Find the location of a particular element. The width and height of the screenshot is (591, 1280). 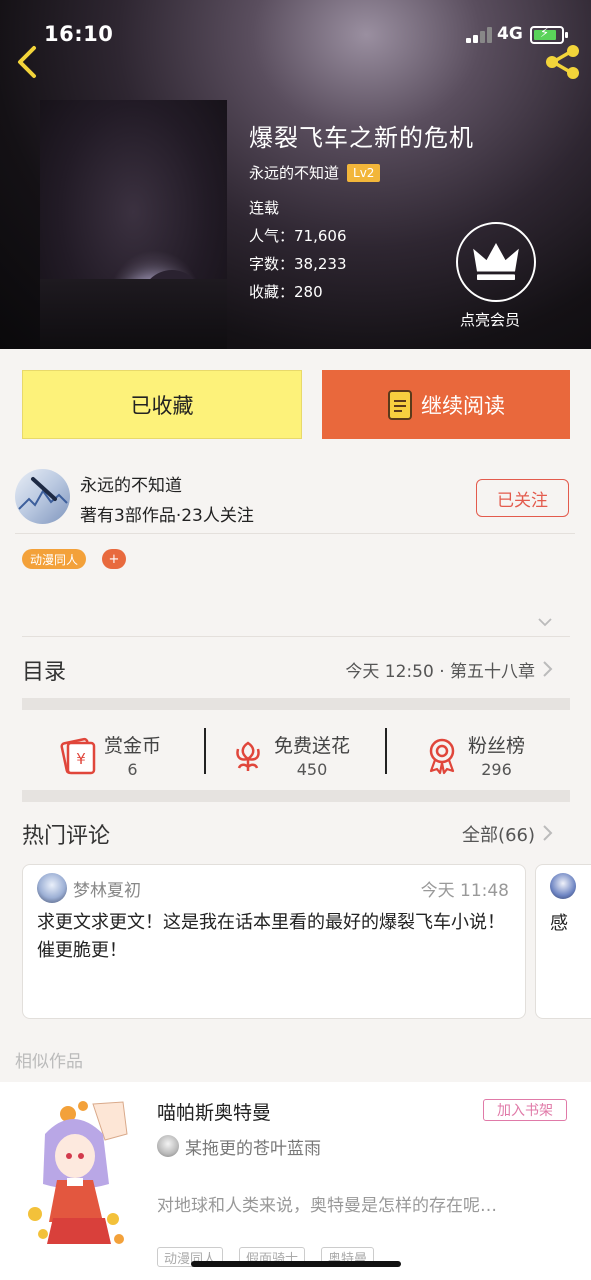

all-comments-link: 全部(66) is located at coordinates (498, 834).